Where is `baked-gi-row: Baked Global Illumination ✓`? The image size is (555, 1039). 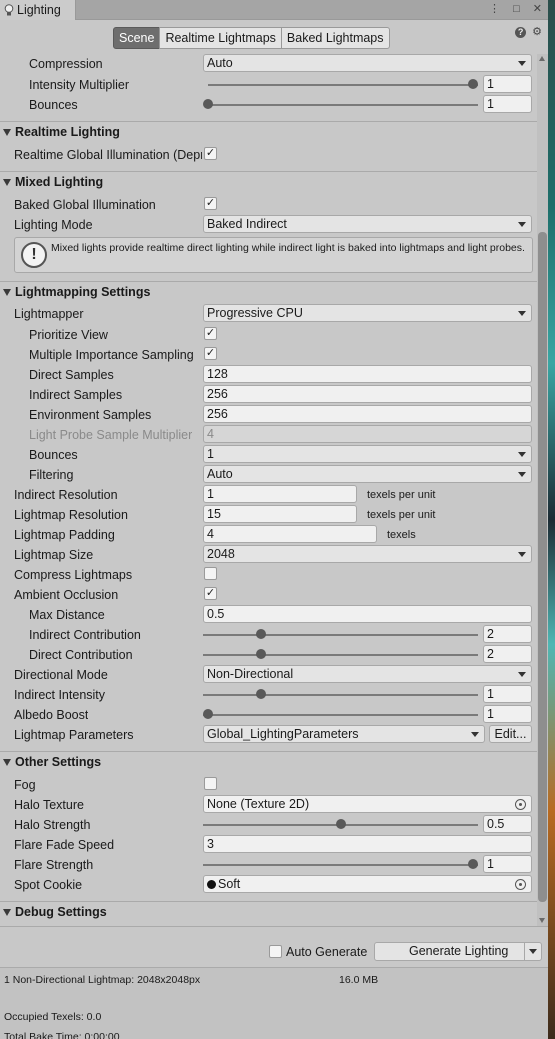 baked-gi-row: Baked Global Illumination ✓ is located at coordinates (268, 205).